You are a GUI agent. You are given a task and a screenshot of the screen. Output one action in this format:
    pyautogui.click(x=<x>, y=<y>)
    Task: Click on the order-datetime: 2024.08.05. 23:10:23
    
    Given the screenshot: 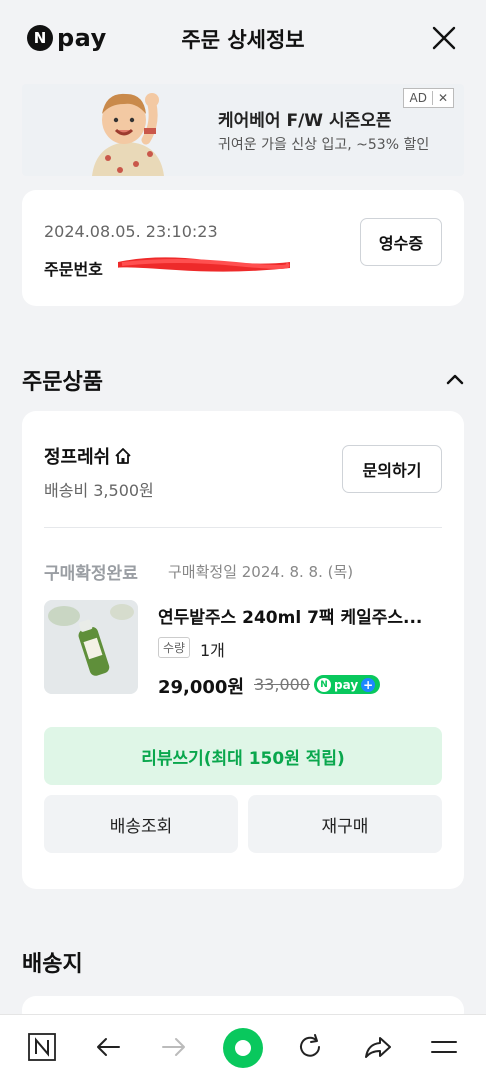 What is the action you would take?
    pyautogui.click(x=131, y=231)
    